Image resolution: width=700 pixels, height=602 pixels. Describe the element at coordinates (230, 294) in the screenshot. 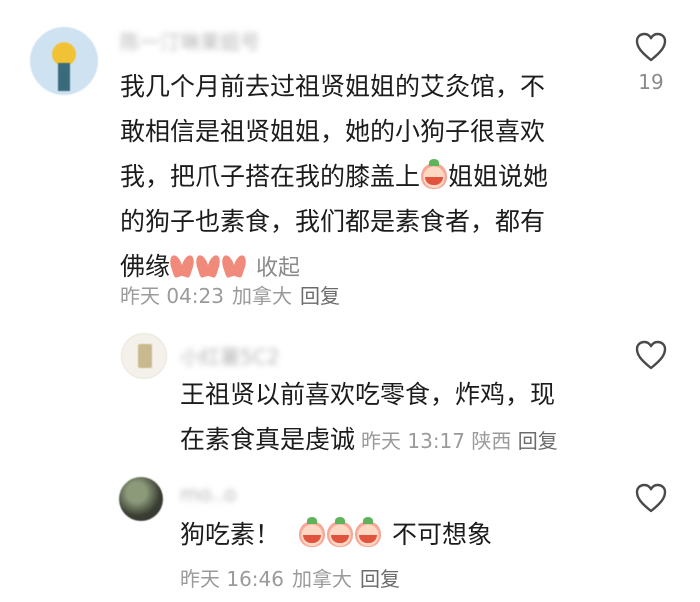

I see `comment-meta: 昨天 04:23 加拿大 回复` at that location.